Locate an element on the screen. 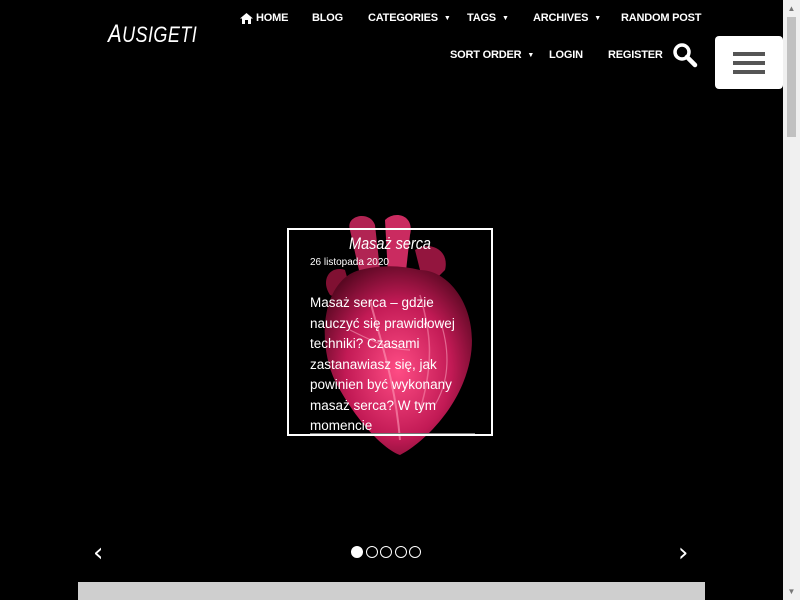 The height and width of the screenshot is (600, 800). nav-blog: BLOG is located at coordinates (327, 18).